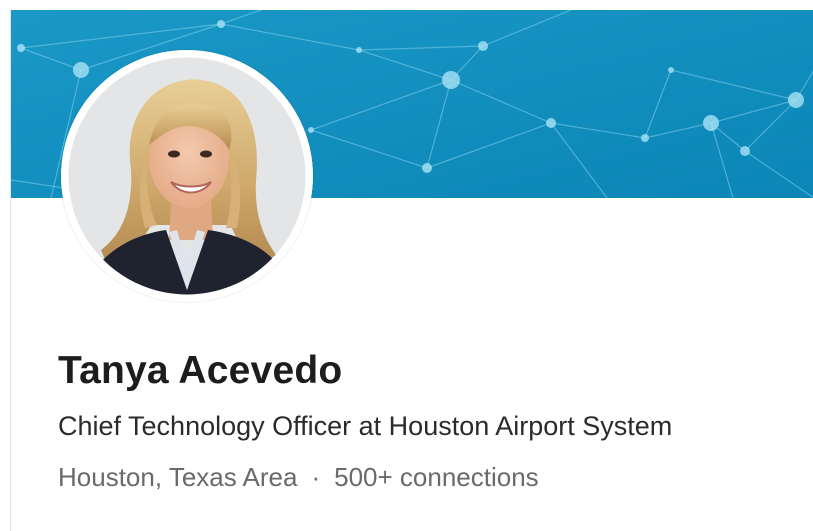 The height and width of the screenshot is (531, 813). I want to click on top-margin, so click(406, 5).